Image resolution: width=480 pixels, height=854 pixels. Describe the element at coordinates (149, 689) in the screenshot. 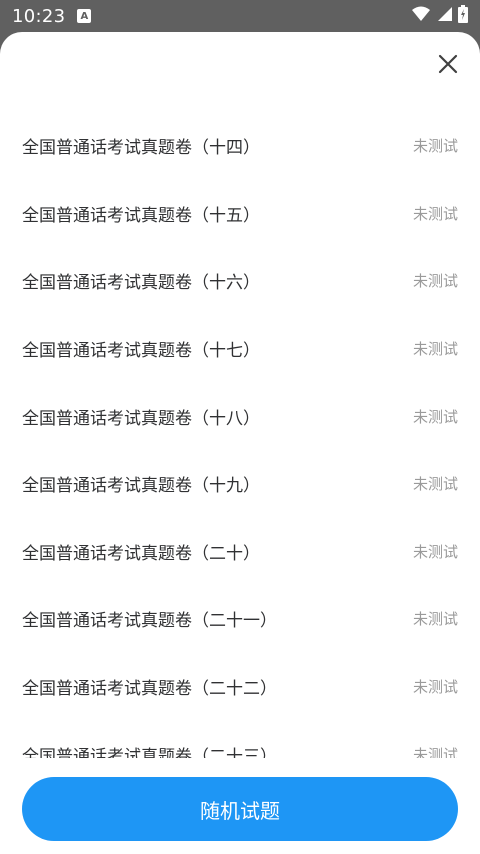

I see `paper-title: 全国普通话考试真题卷（二十二）` at that location.